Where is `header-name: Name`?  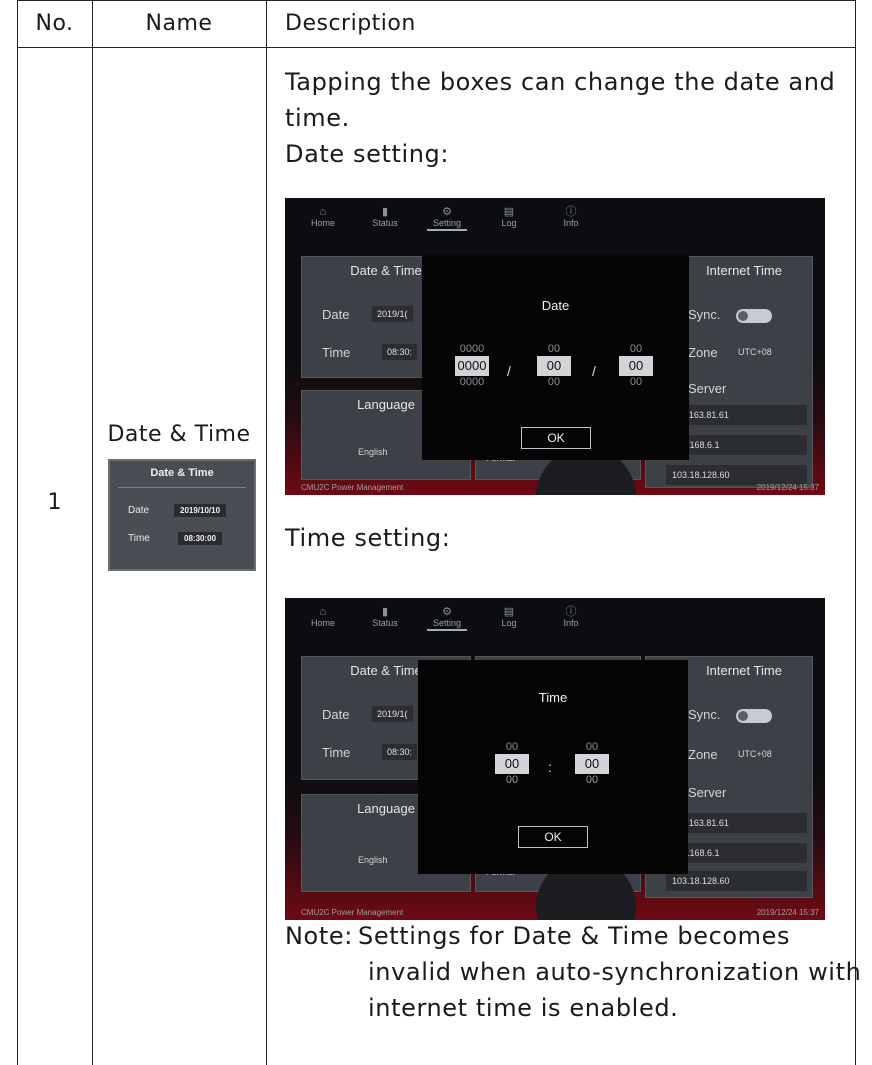
header-name: Name is located at coordinates (179, 23).